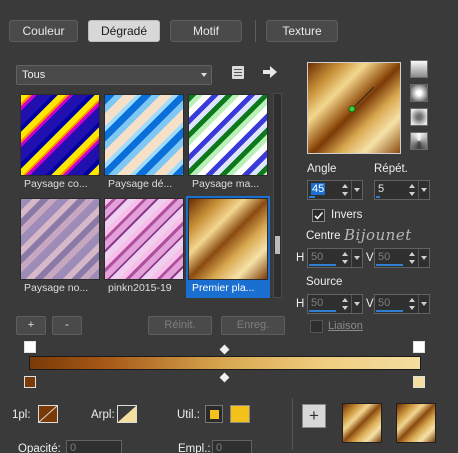  I want to click on source-v-label: V, so click(370, 304).